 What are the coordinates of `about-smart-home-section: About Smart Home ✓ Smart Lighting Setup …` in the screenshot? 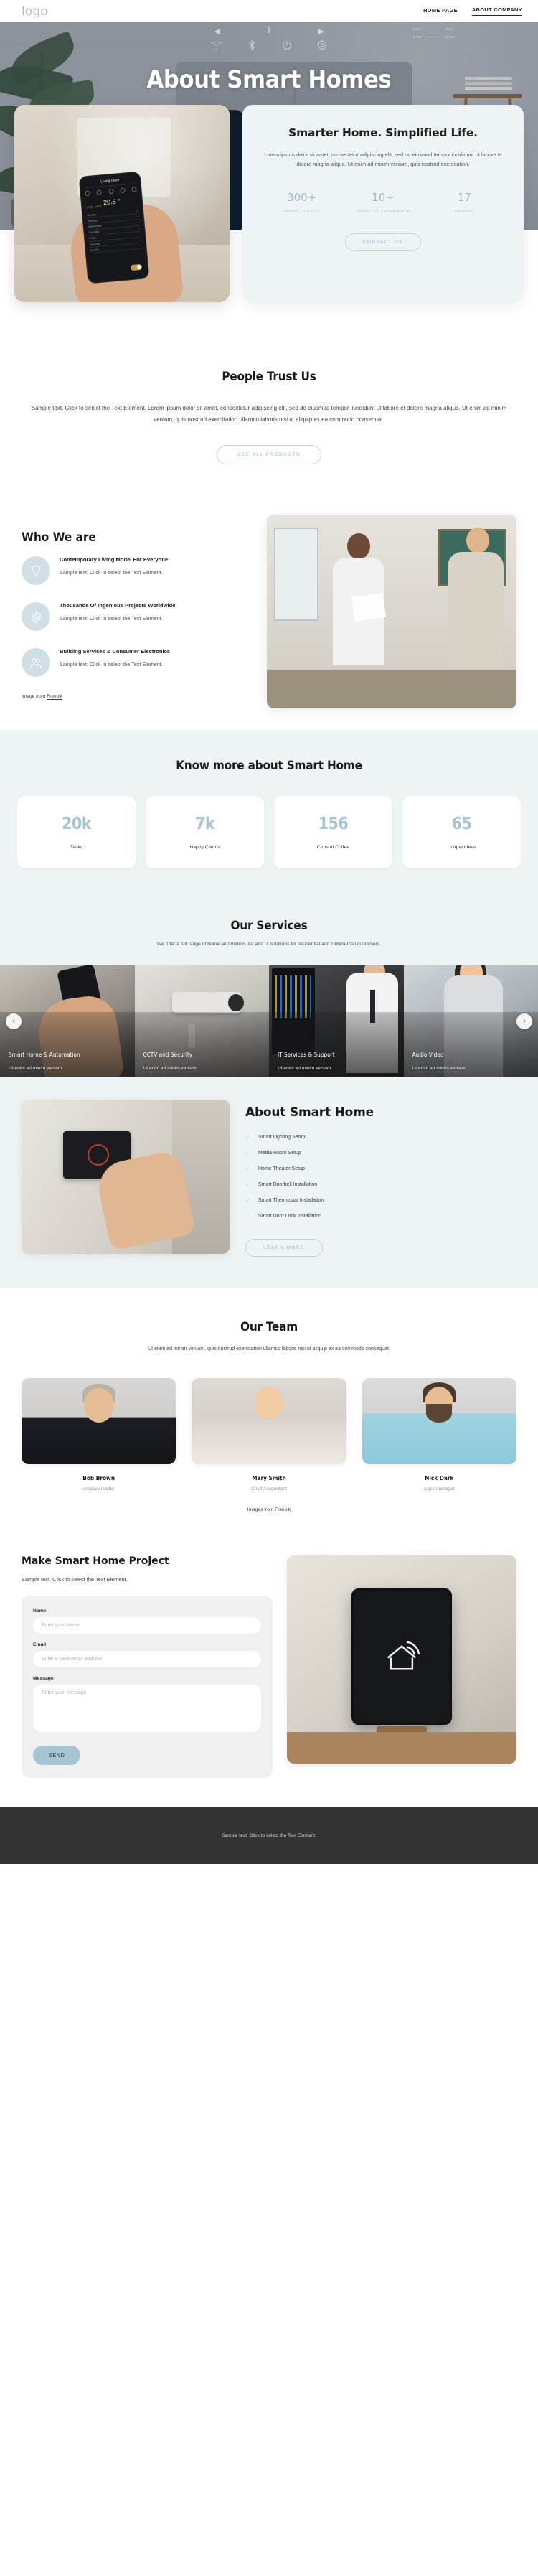 It's located at (269, 1183).